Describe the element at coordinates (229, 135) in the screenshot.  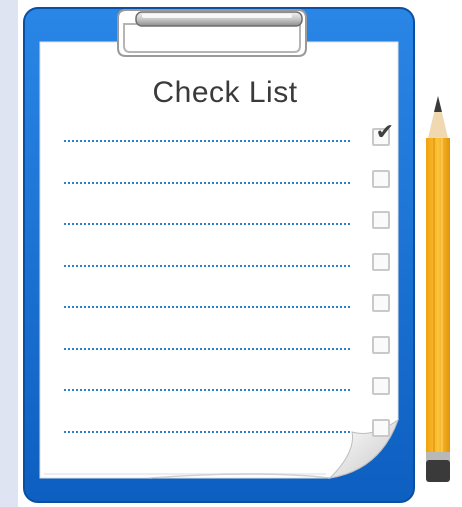
I see `checklist-item: ✔` at that location.